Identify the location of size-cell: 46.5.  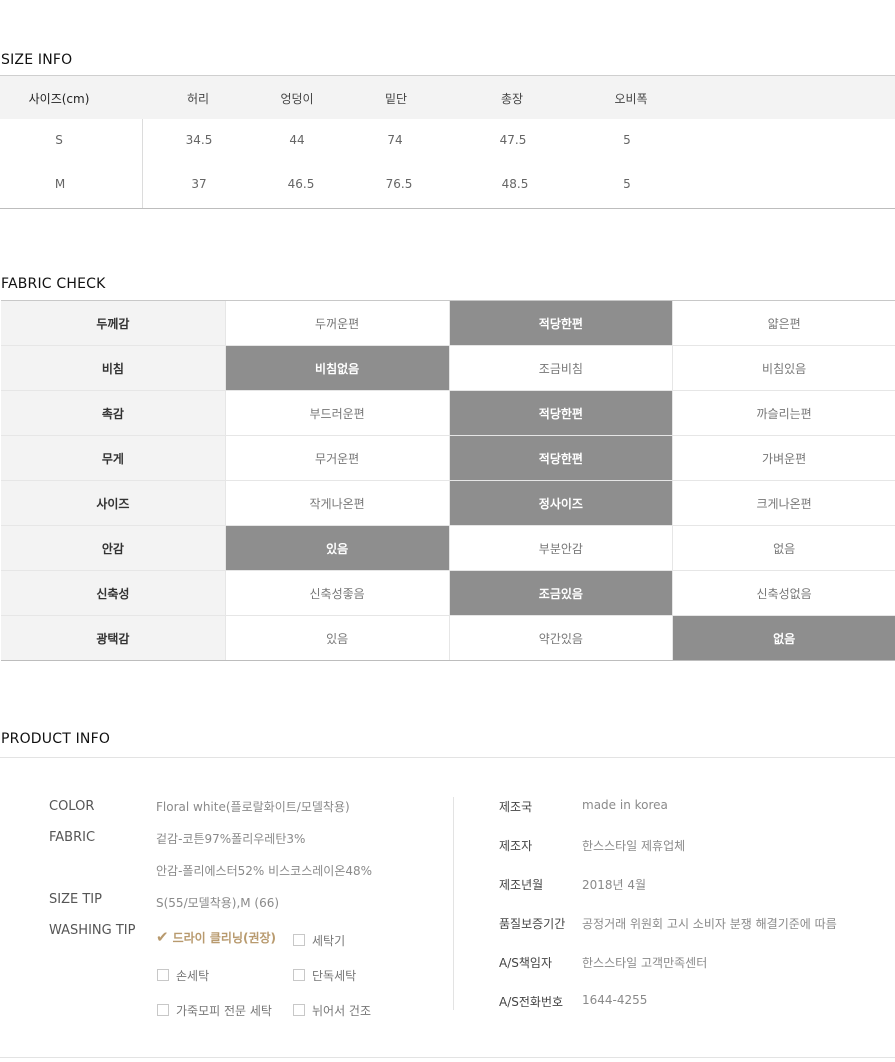
(301, 184).